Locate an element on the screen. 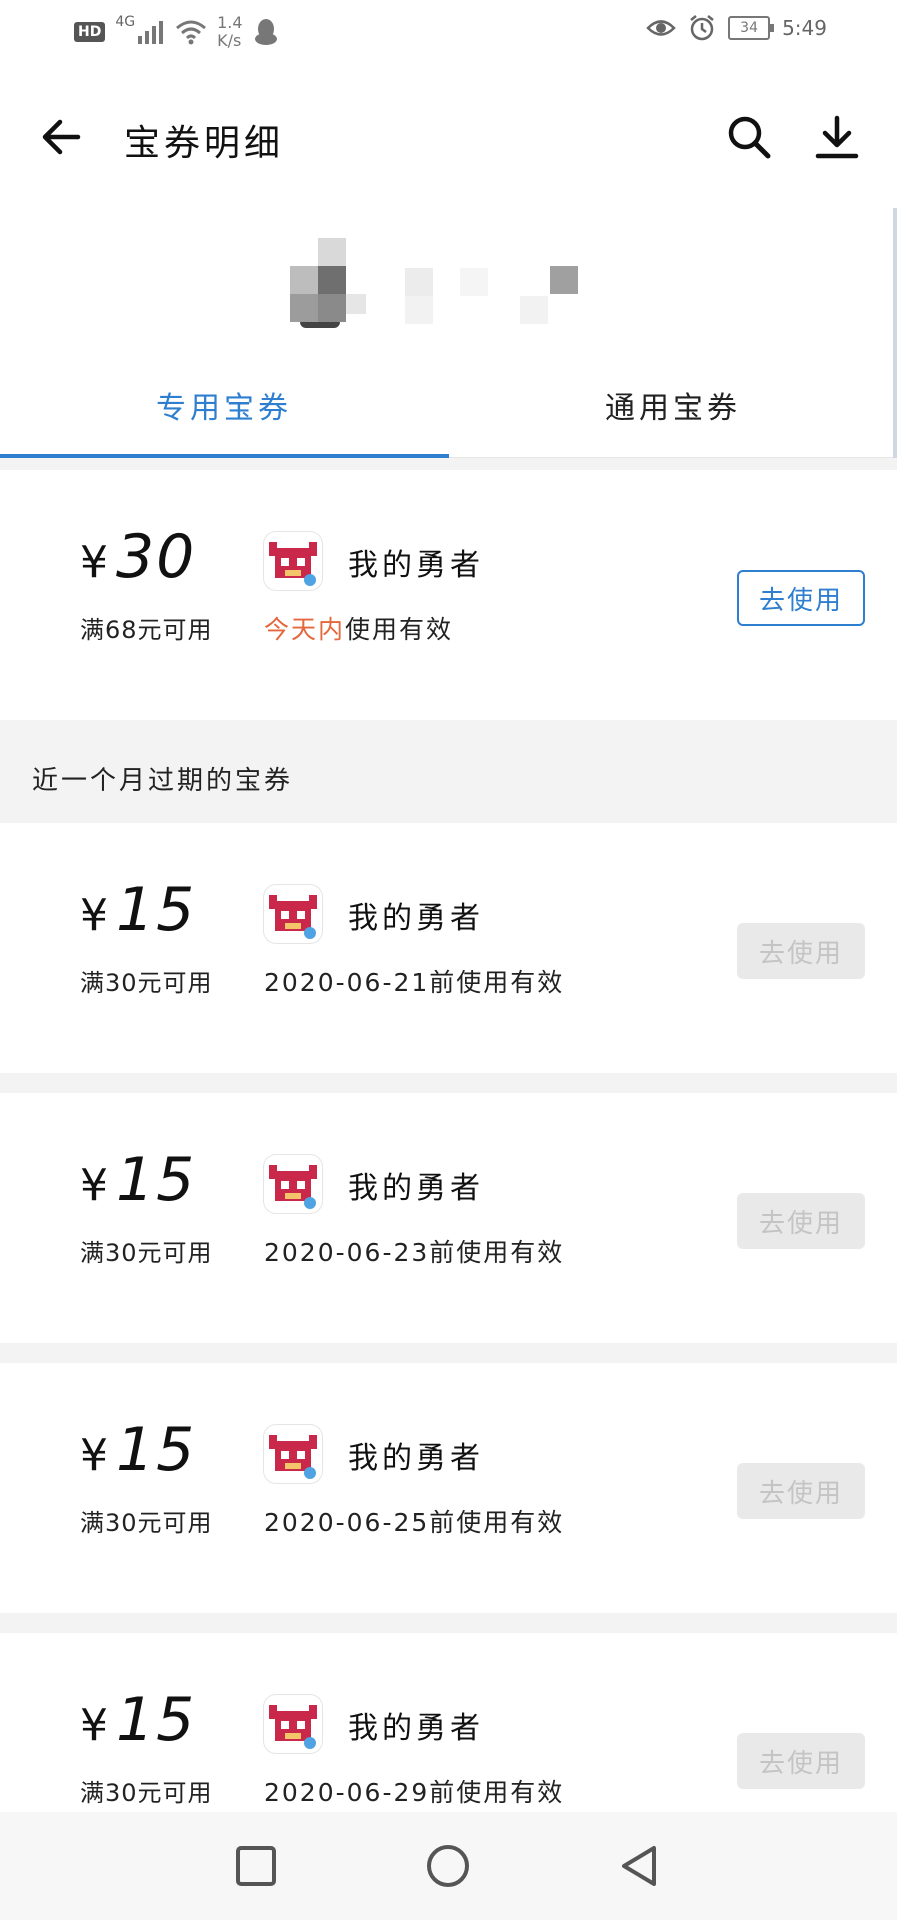  expired-coupon-card: ¥15 满30元可用 我的勇者 2020-06-25前使用有效 去使用 is located at coordinates (448, 1488).